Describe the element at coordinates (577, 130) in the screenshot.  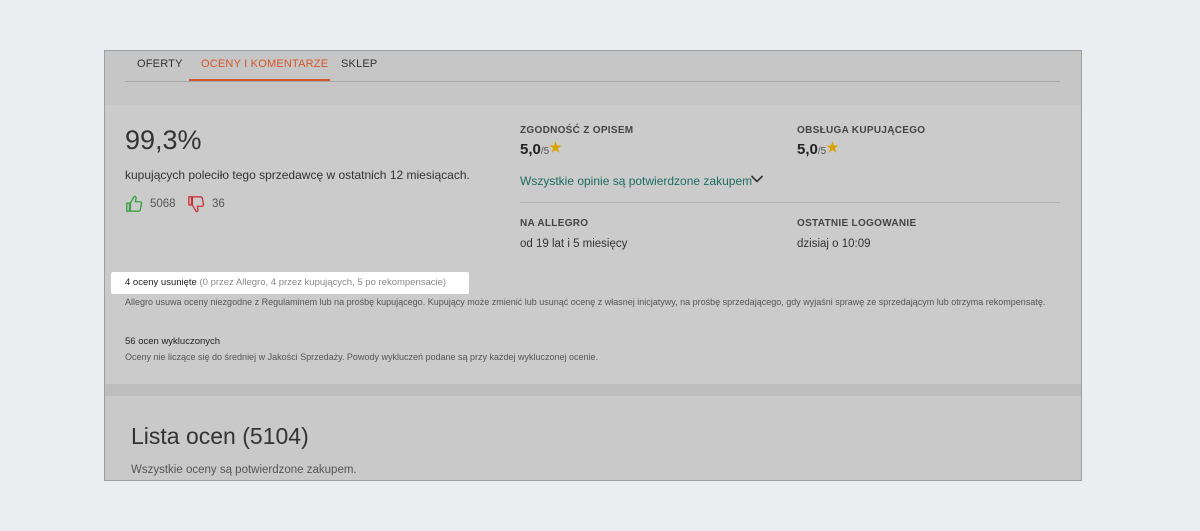
I see `description-match-label: ZGODNOŚĆ Z OPISEM` at that location.